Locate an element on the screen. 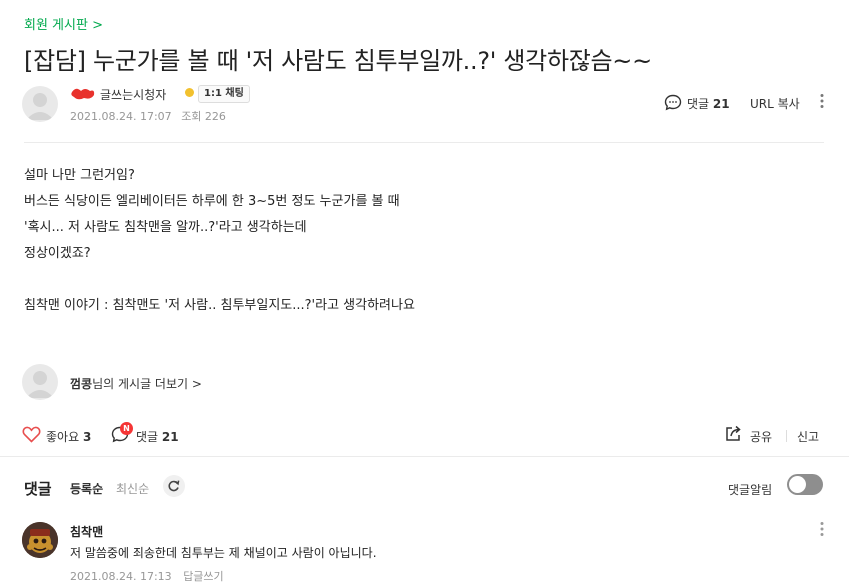 The height and width of the screenshot is (588, 849). post-meta: 2021.08.24. 17:07 조회 226 is located at coordinates (151, 116).